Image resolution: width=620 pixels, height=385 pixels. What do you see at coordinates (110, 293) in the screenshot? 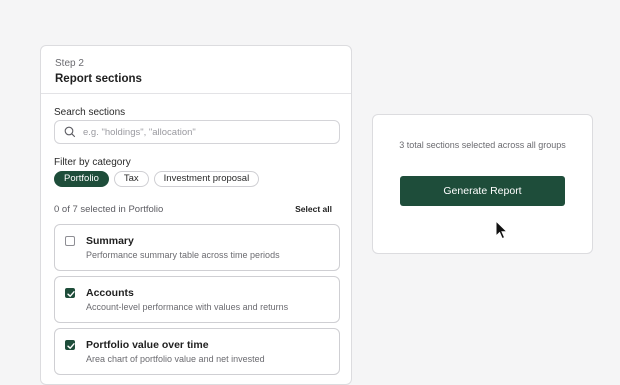
I see `section-title: Accounts` at bounding box center [110, 293].